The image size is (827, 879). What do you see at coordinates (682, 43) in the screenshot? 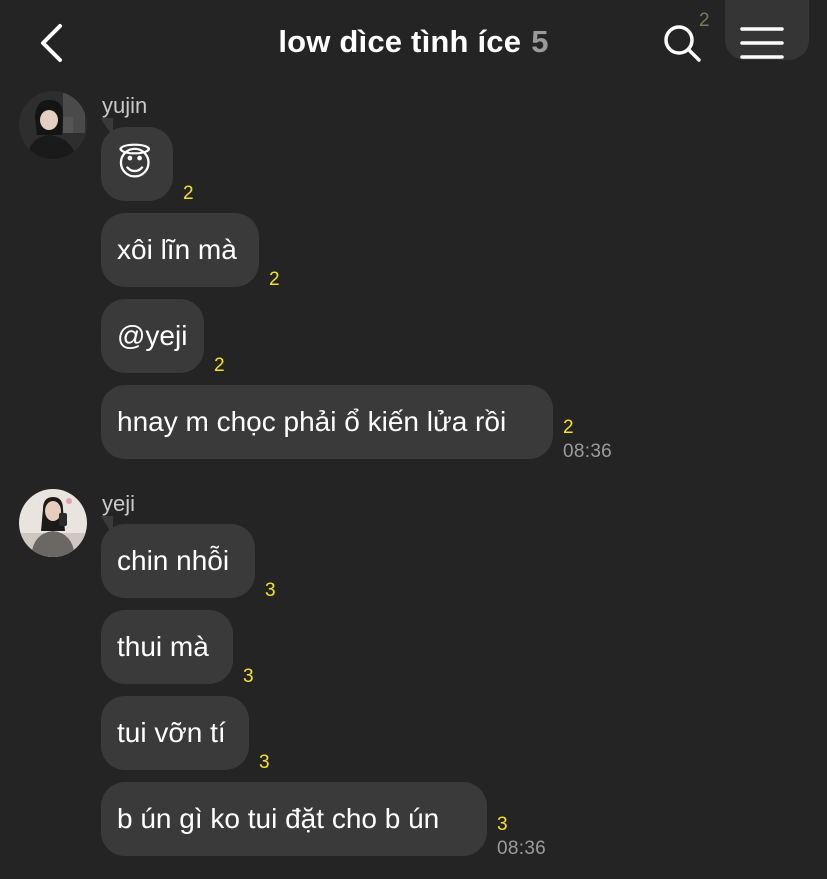
I see `search-icon` at bounding box center [682, 43].